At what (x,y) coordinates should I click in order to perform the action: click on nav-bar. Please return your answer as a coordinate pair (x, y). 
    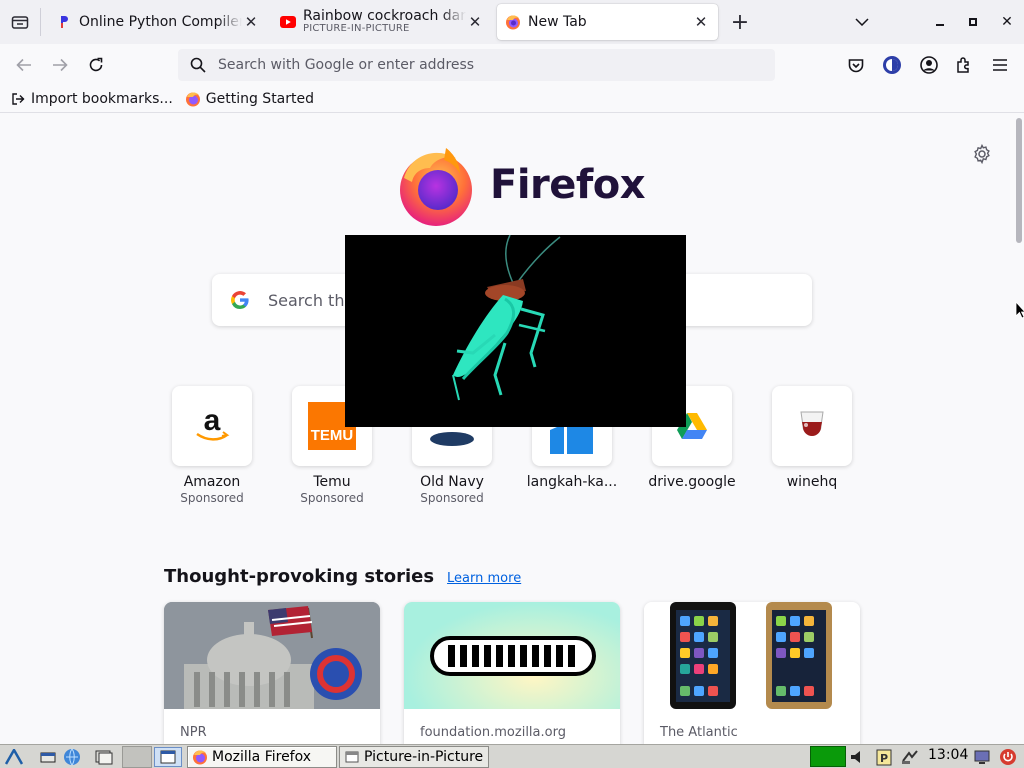
    Looking at the image, I should click on (512, 65).